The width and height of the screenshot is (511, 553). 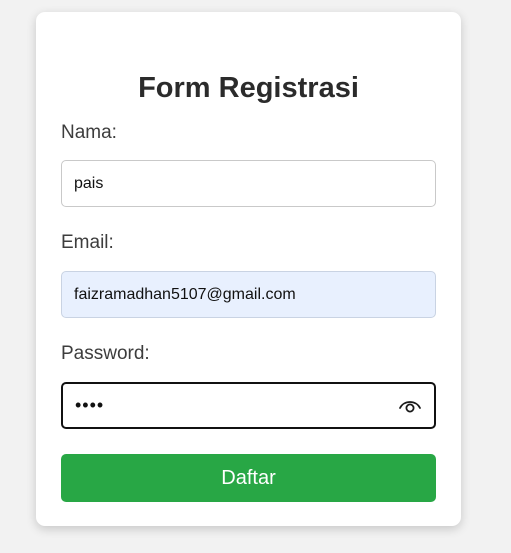 I want to click on eye-icon, so click(x=410, y=406).